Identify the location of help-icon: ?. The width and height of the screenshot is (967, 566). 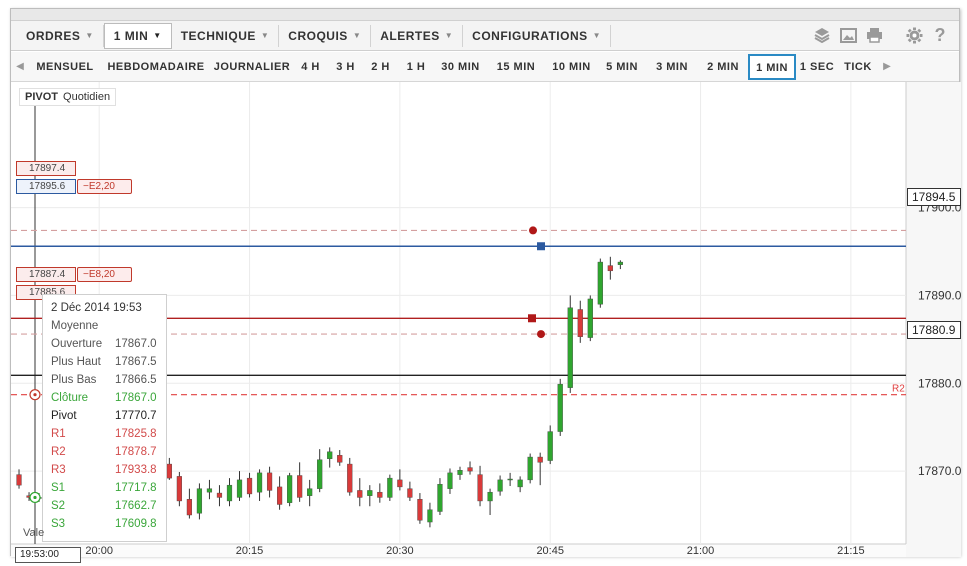
(940, 35).